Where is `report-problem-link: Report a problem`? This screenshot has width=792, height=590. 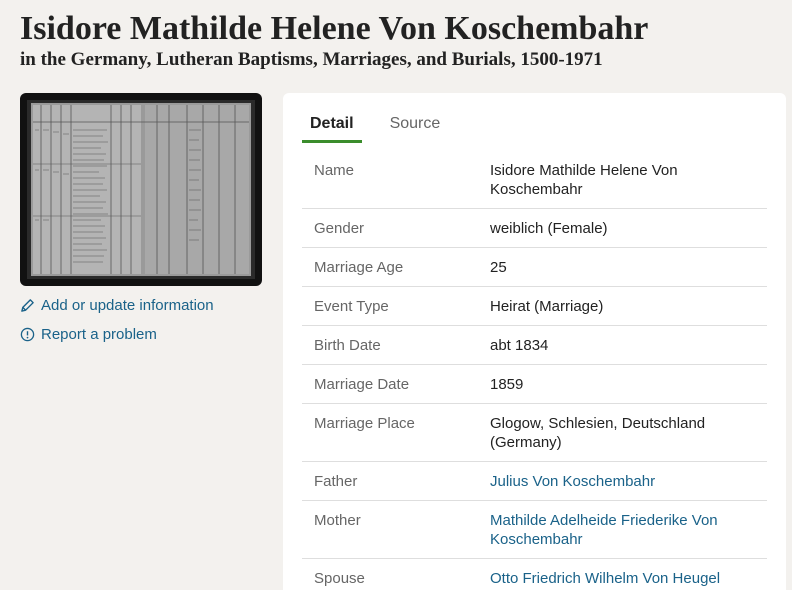 report-problem-link: Report a problem is located at coordinates (88, 334).